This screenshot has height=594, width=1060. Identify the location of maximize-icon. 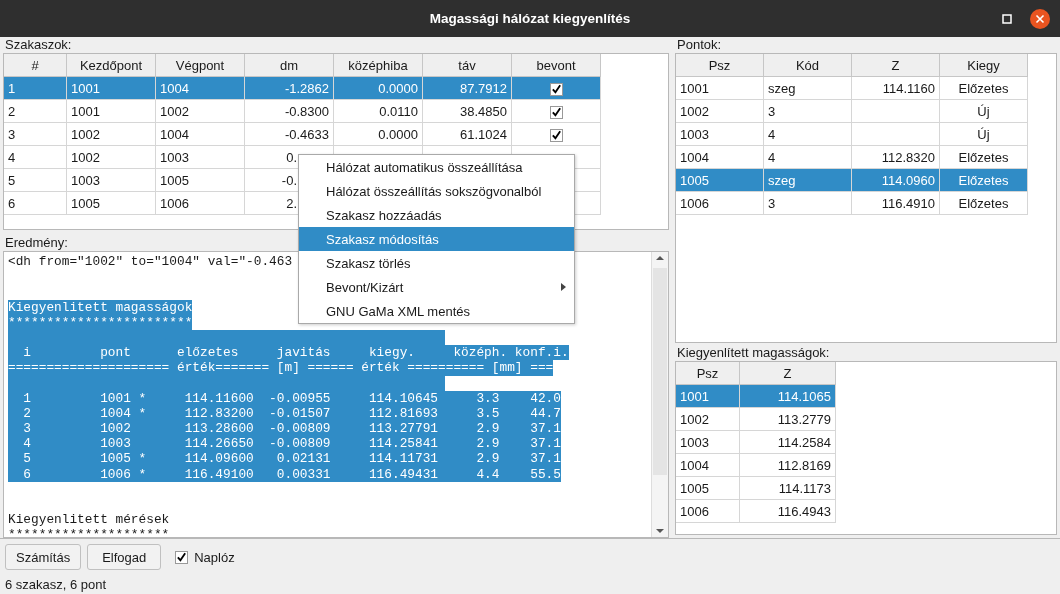
(1007, 19).